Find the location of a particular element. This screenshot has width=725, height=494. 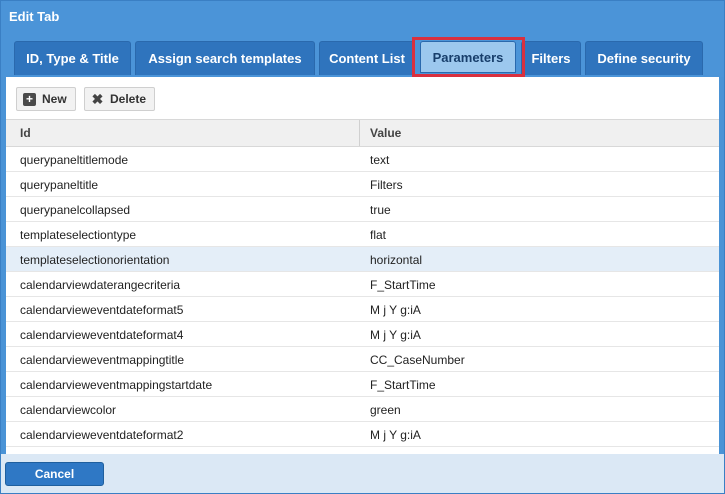

table-row: querypanelcollapsed true is located at coordinates (362, 209).